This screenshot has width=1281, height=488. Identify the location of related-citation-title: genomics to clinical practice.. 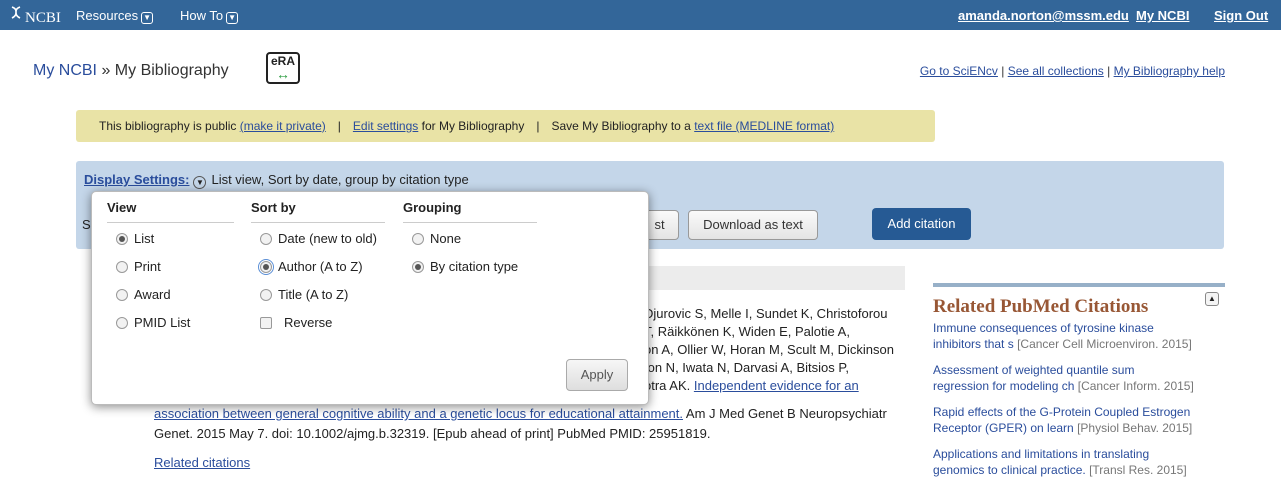
(1009, 470).